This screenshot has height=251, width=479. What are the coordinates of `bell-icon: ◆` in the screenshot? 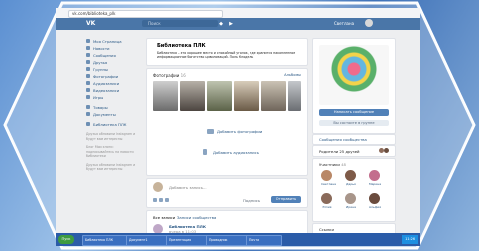 It's located at (221, 24).